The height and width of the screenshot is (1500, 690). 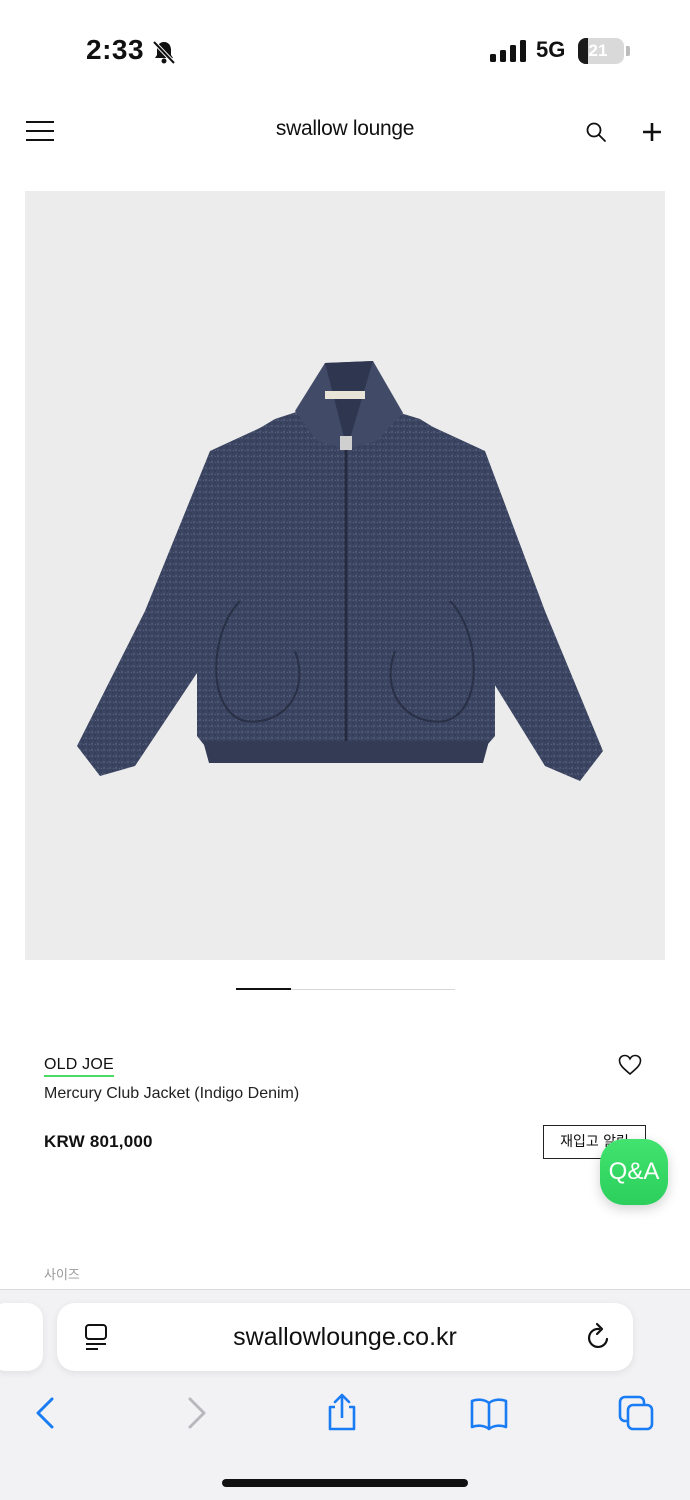 I want to click on search-icon, so click(x=596, y=132).